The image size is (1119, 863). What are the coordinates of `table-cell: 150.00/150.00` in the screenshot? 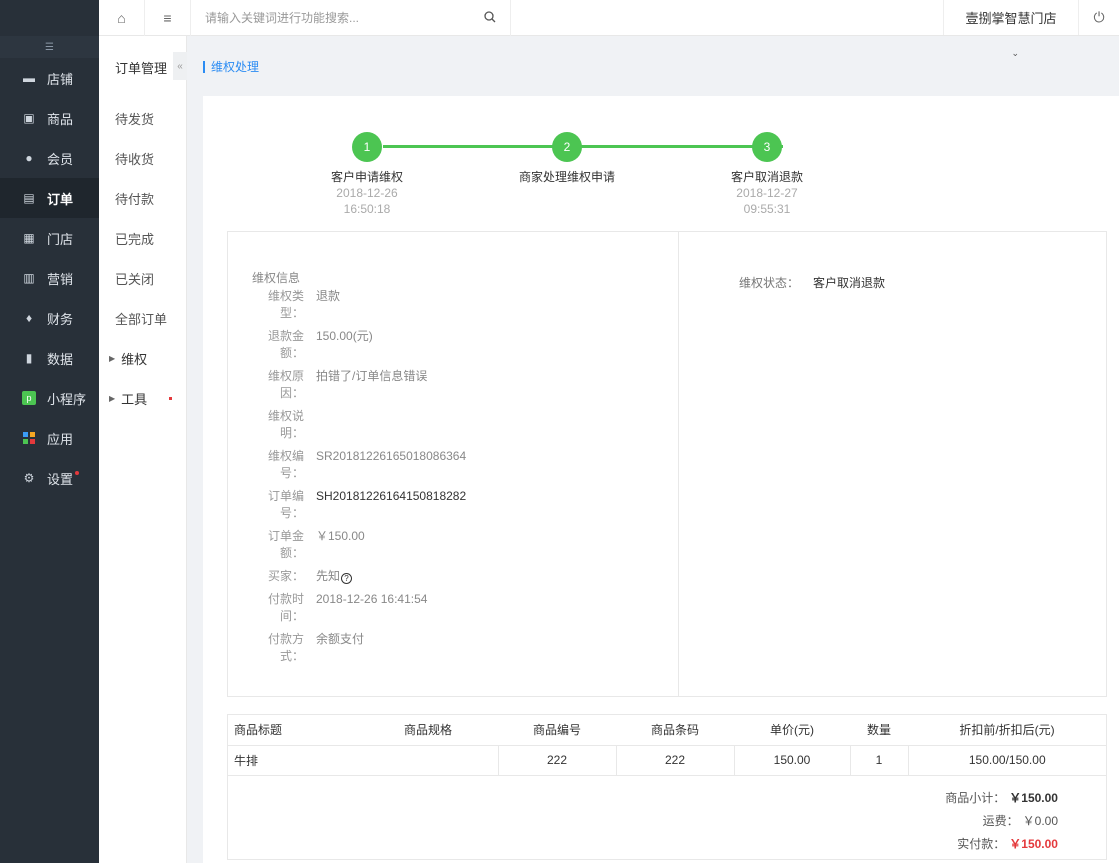 It's located at (1006, 760).